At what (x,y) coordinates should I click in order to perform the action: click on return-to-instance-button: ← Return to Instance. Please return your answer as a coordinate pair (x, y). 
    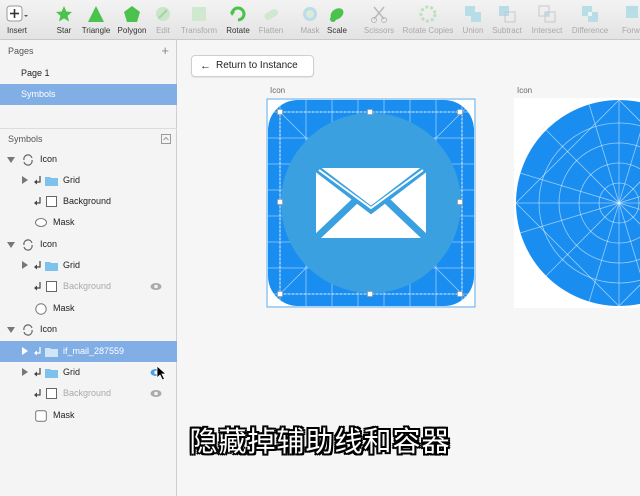
    Looking at the image, I should click on (252, 66).